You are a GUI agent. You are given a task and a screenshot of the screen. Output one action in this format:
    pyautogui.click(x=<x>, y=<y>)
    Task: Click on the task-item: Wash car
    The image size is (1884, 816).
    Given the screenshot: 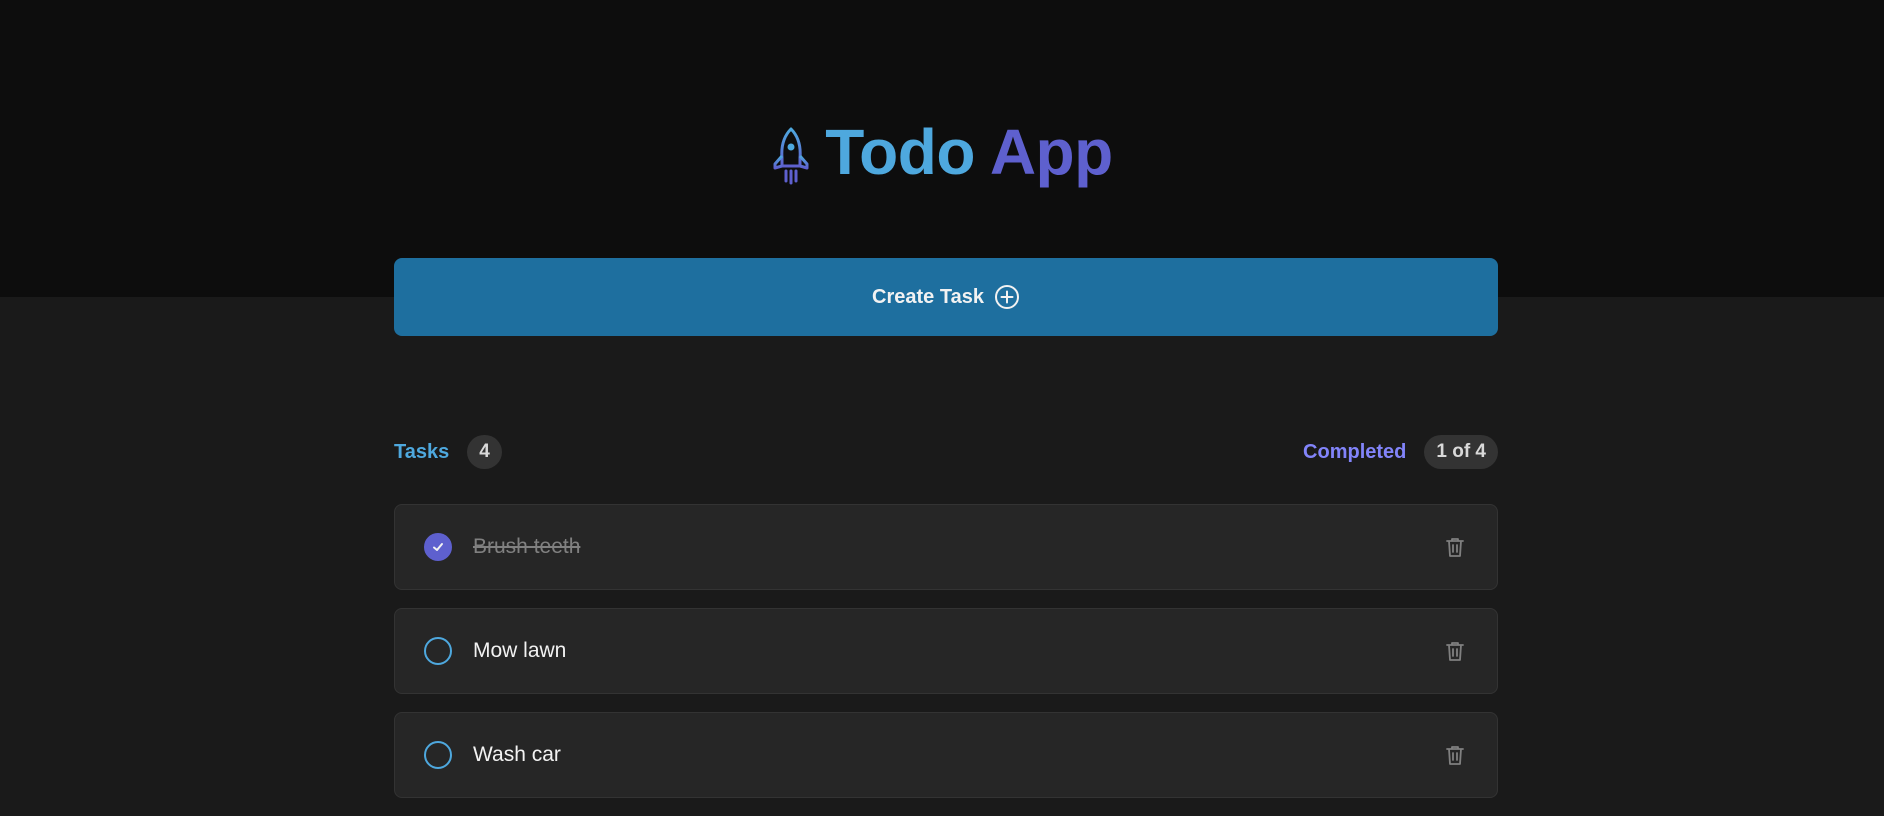 What is the action you would take?
    pyautogui.click(x=946, y=755)
    